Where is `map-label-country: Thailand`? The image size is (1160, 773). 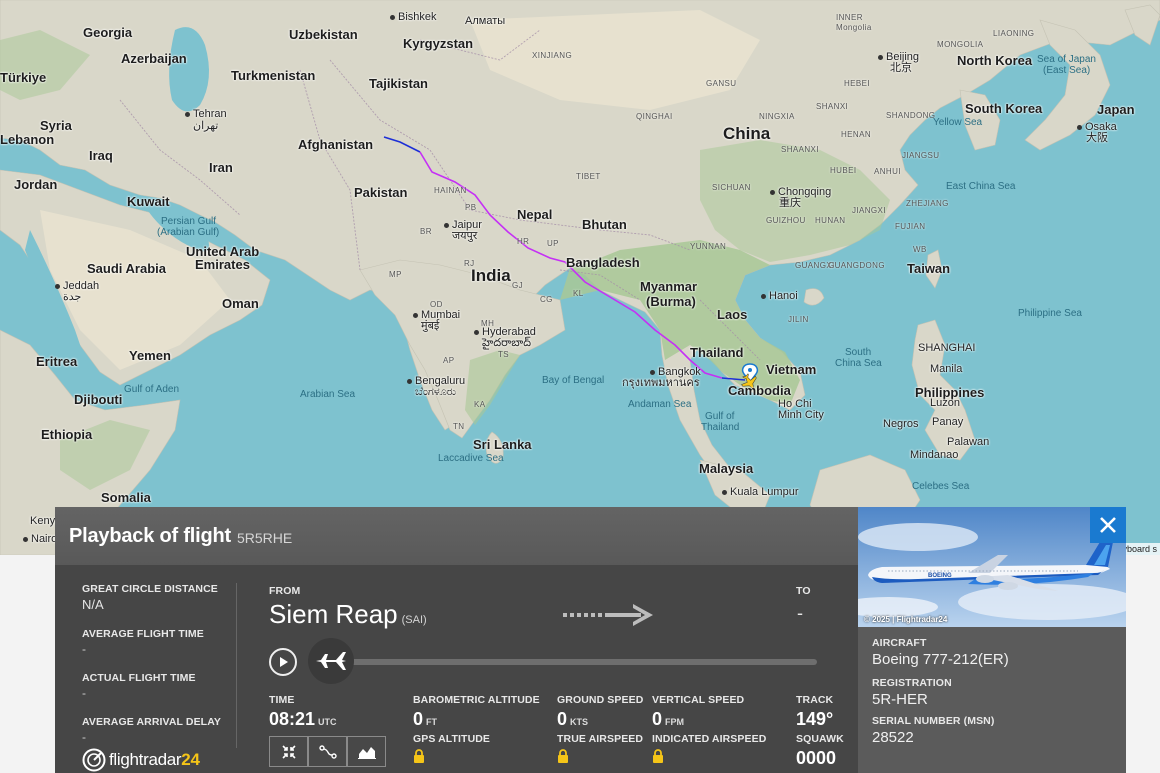
map-label-country: Thailand is located at coordinates (717, 352).